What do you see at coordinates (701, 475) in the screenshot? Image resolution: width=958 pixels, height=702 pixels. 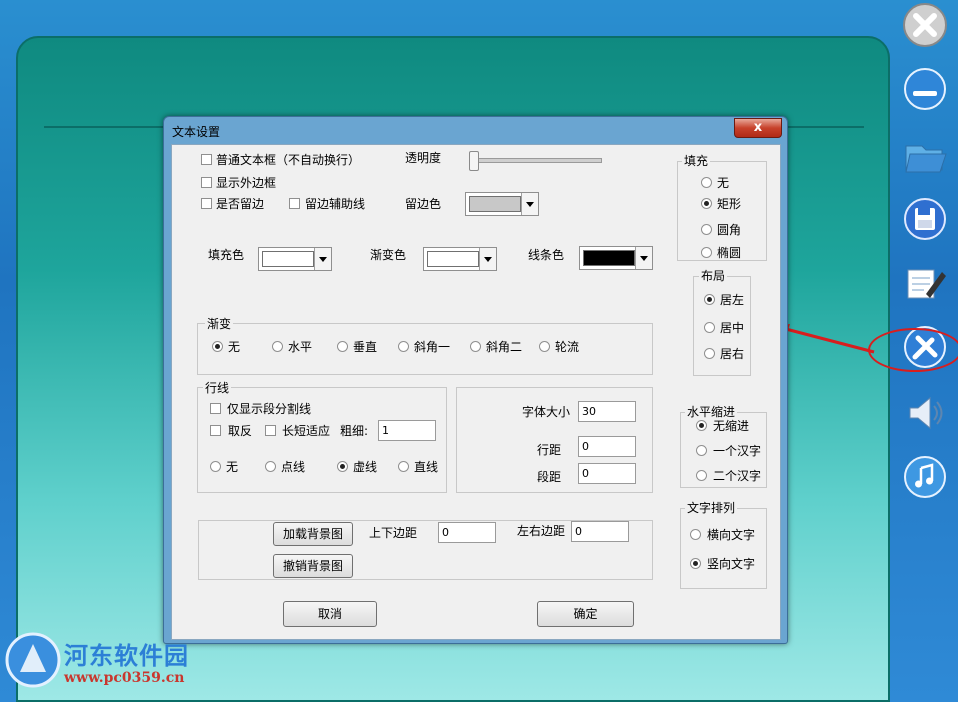 I see `indent-radio-two` at bounding box center [701, 475].